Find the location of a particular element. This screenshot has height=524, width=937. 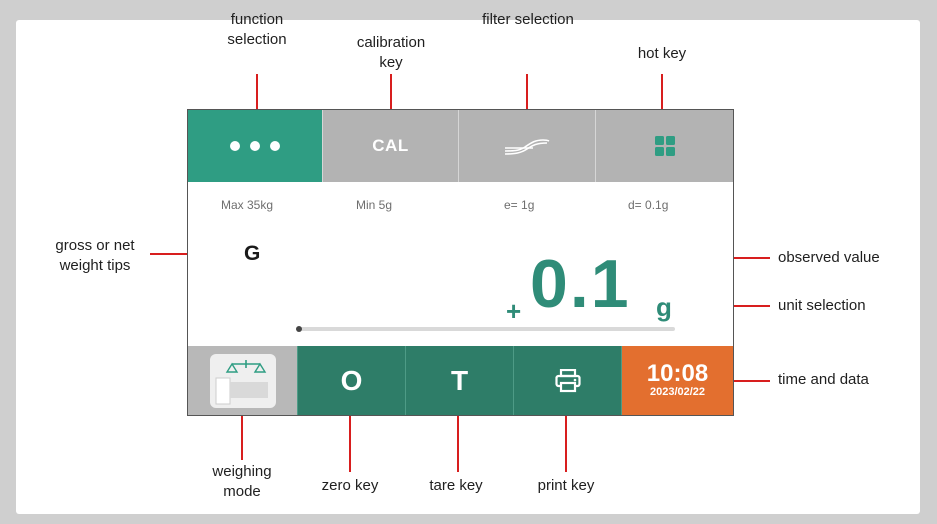

unit-selector: g is located at coordinates (664, 307).